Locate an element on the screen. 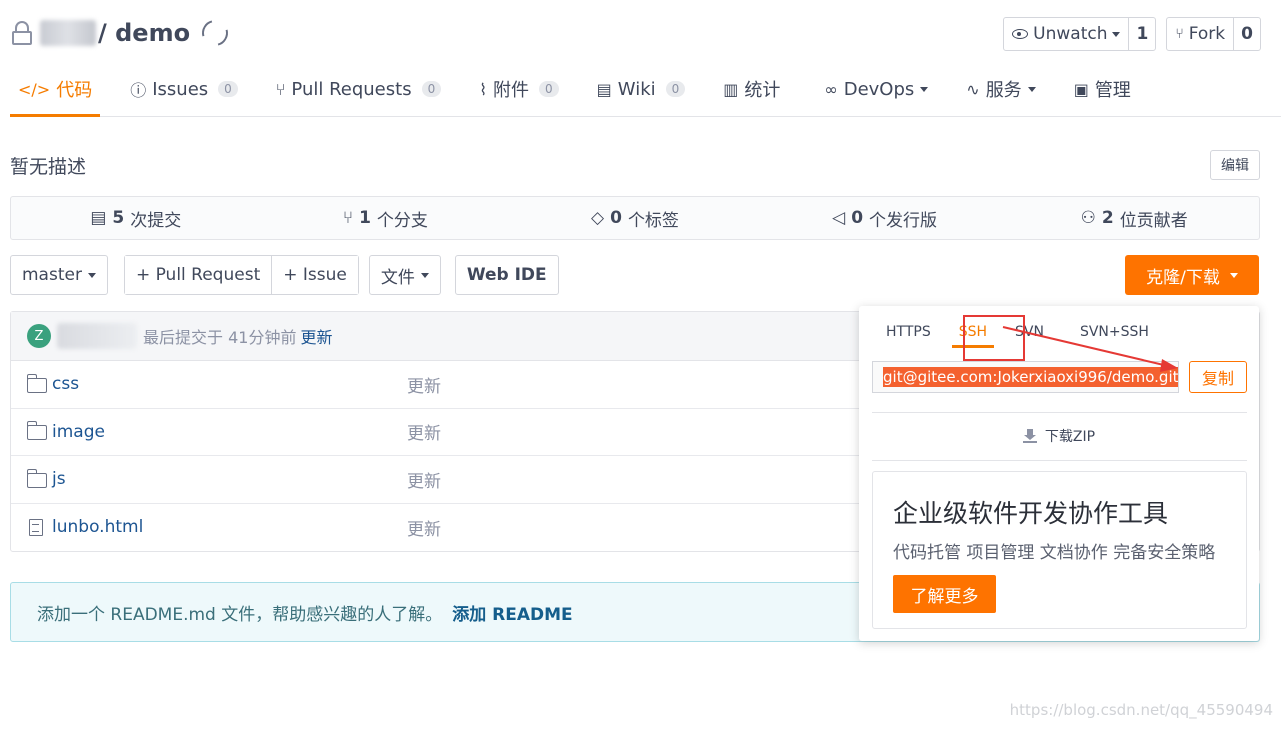  tab-devops: ∞ DevOps is located at coordinates (876, 89).